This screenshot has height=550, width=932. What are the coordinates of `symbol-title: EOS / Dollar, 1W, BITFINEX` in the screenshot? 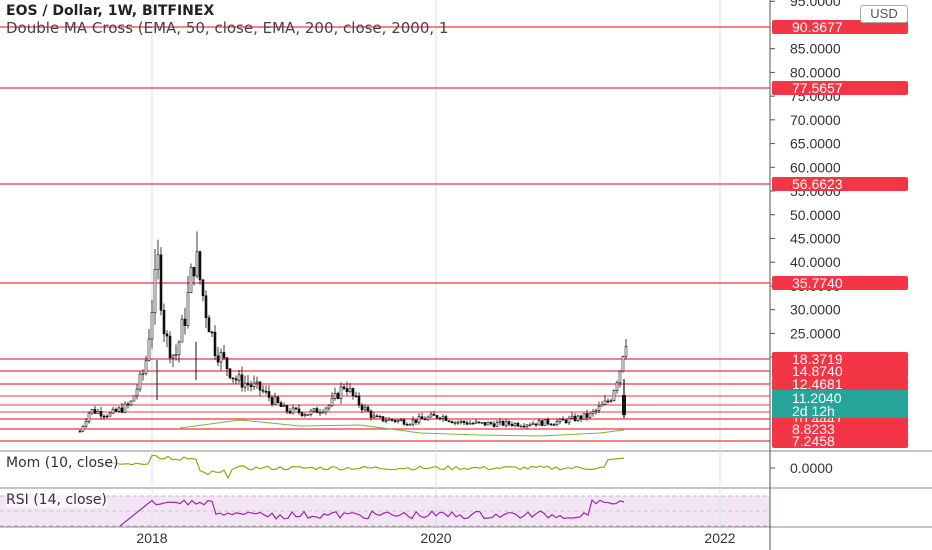 It's located at (110, 11).